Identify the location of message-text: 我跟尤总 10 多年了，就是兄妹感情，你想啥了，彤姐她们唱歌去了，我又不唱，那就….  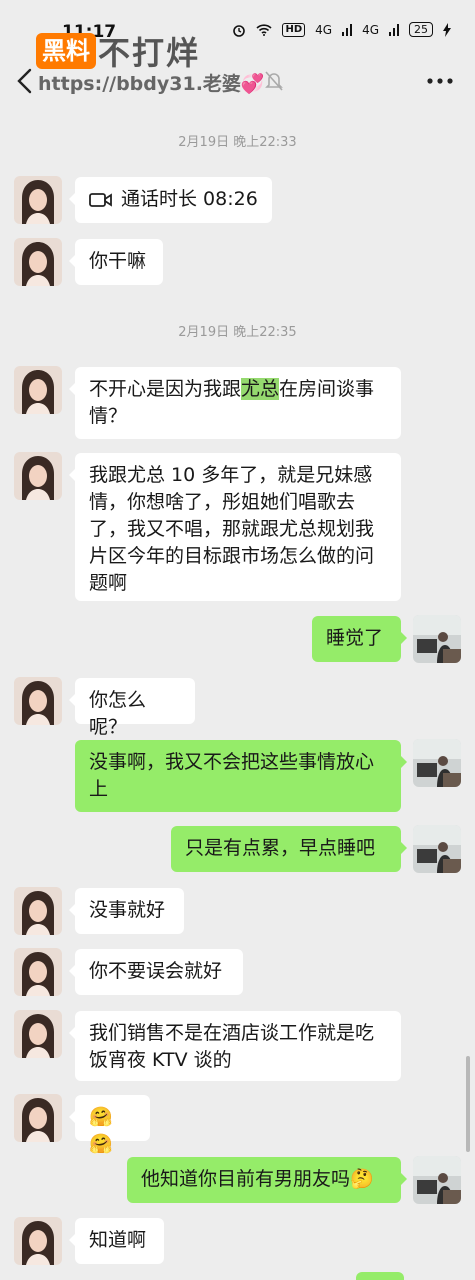
(232, 529).